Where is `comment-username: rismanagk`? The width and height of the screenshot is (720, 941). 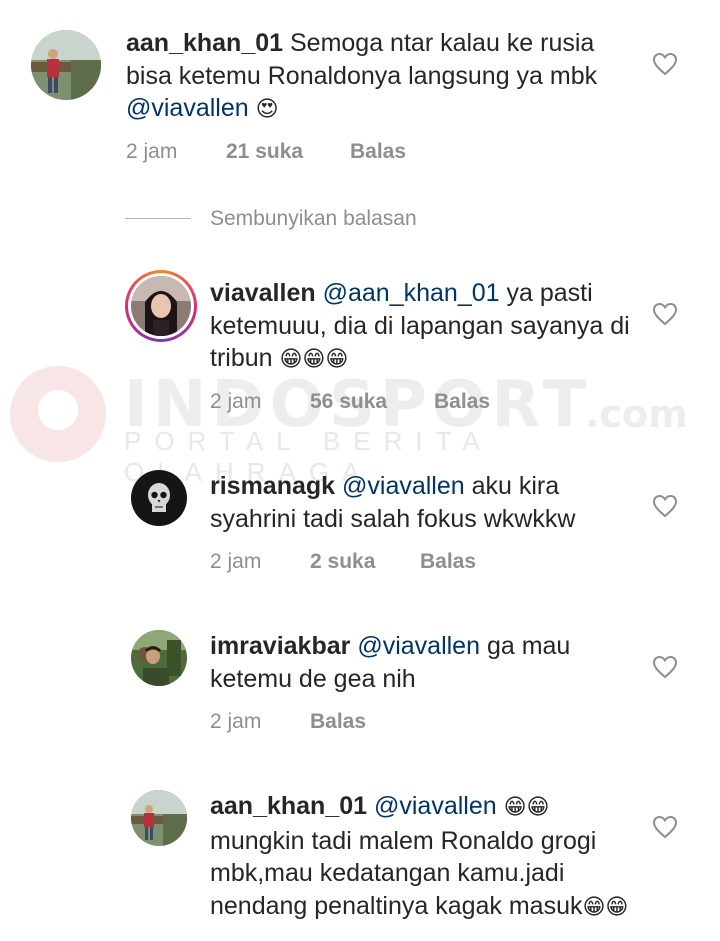 comment-username: rismanagk is located at coordinates (272, 486).